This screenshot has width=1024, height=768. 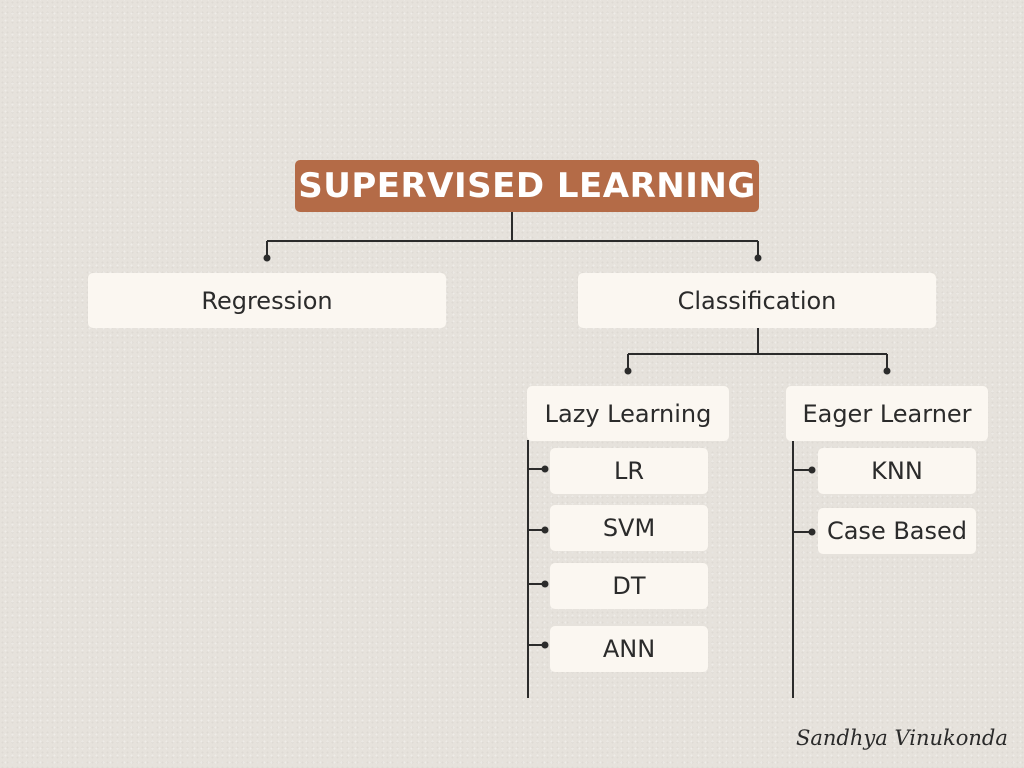 I want to click on leaf-svm: SVM, so click(x=629, y=528).